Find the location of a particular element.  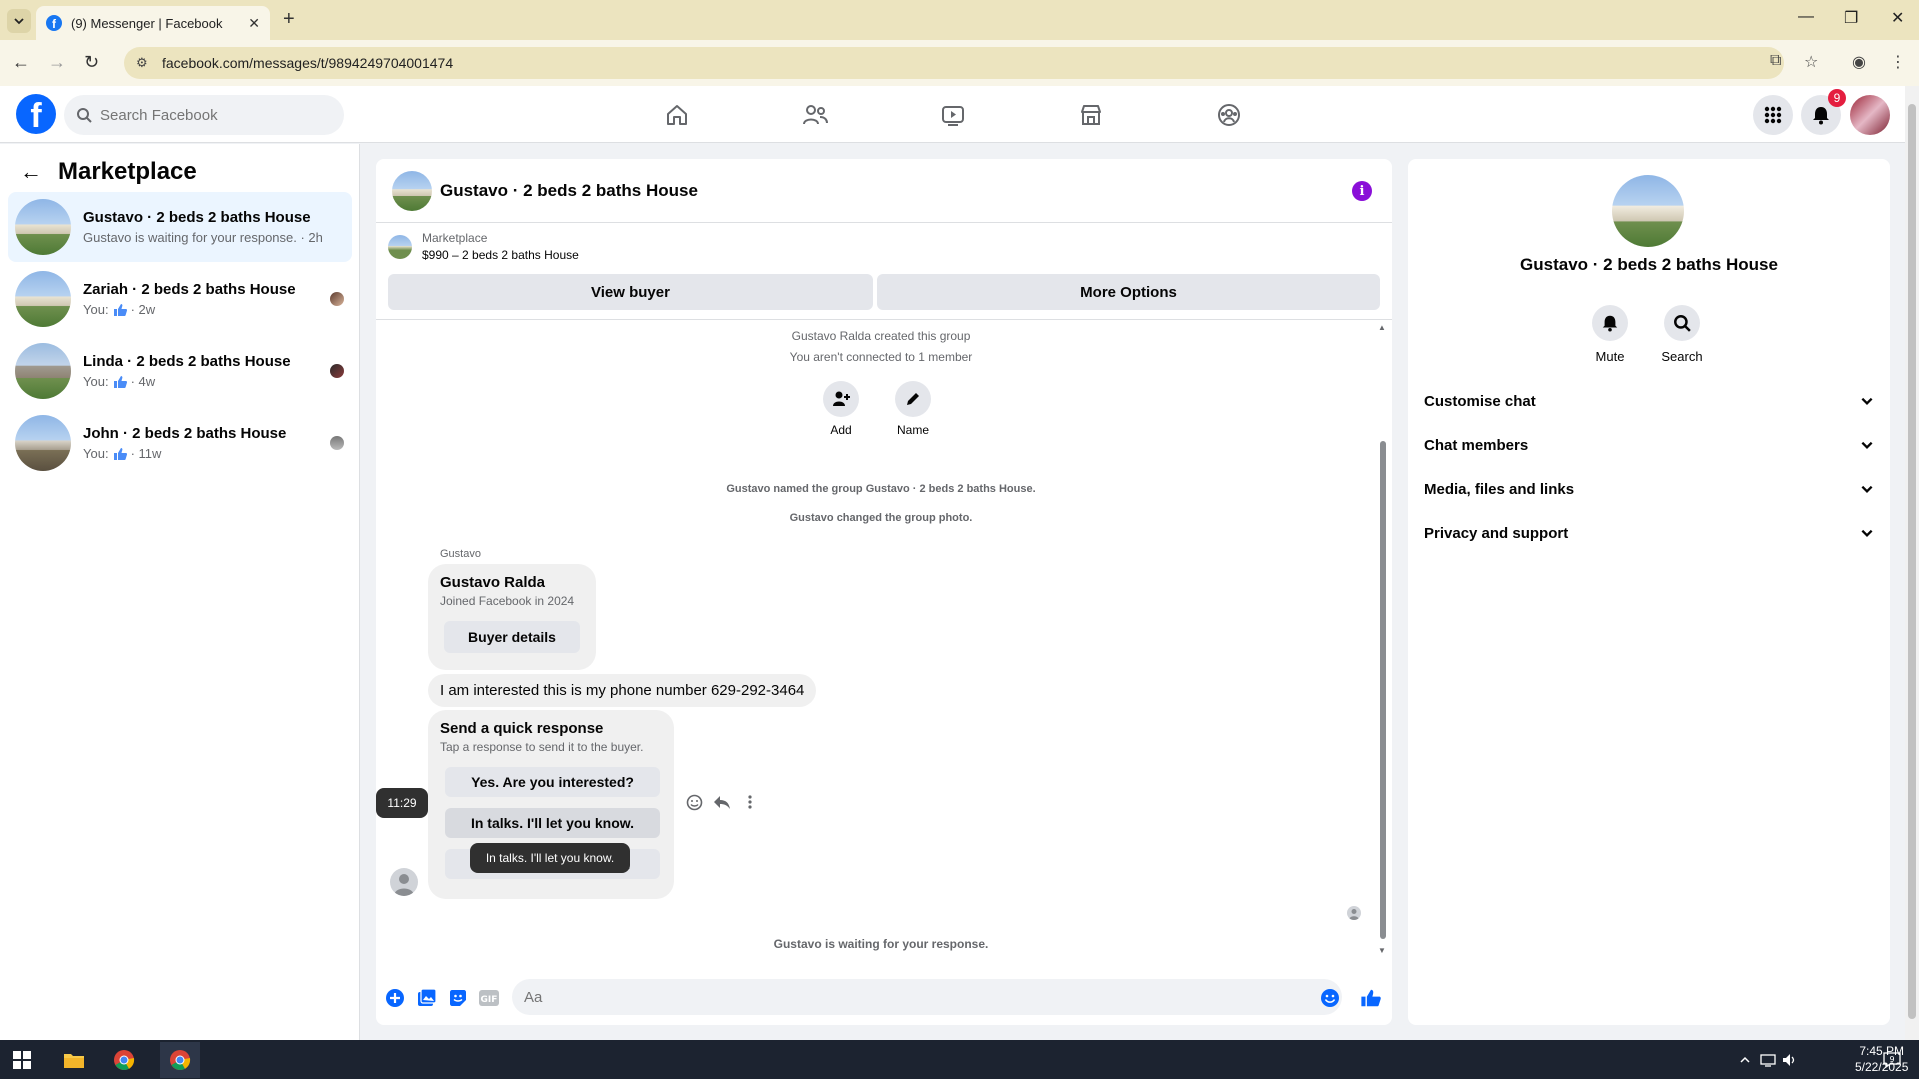

listing-title: $990 – 2 beds 2 baths House is located at coordinates (500, 255).